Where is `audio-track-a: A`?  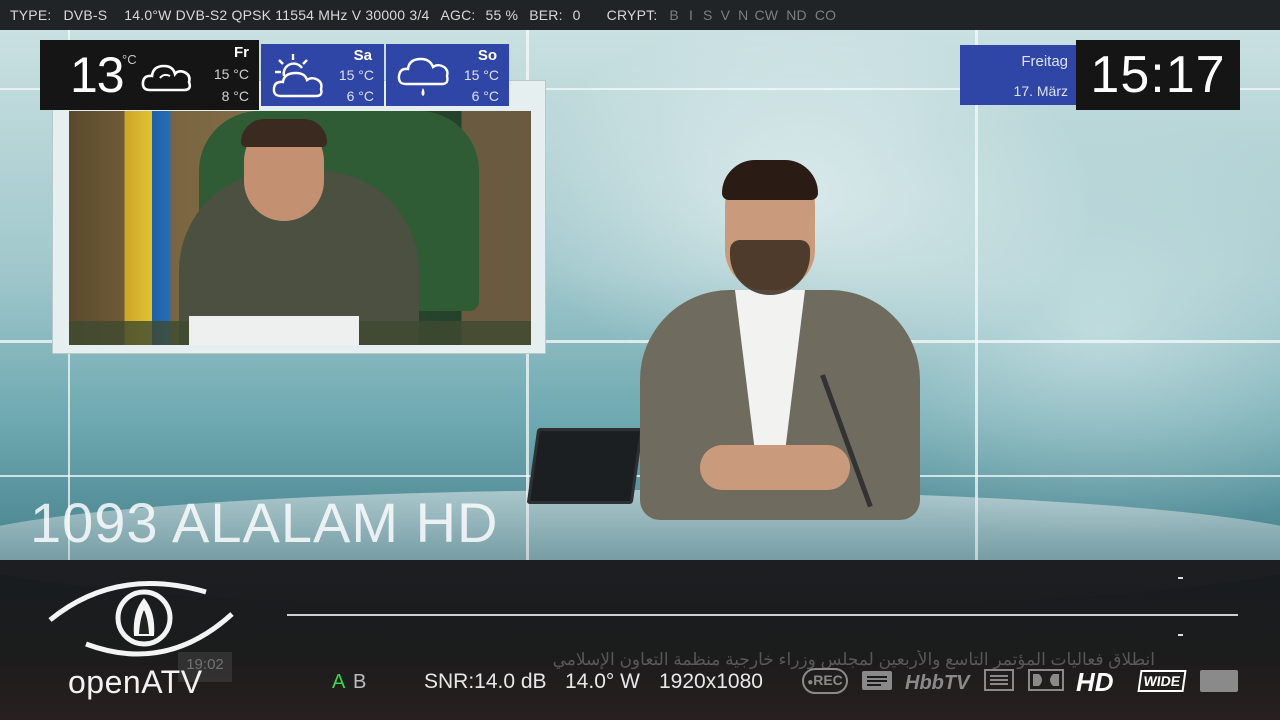
audio-track-a: A is located at coordinates (339, 682).